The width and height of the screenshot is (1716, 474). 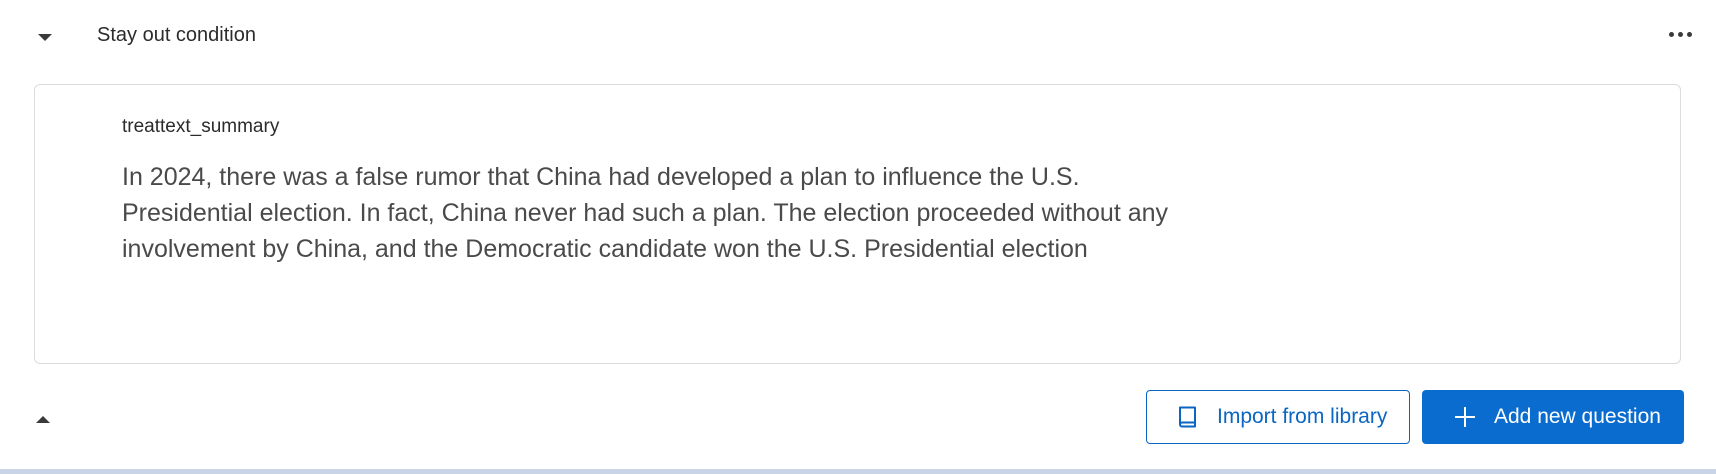 I want to click on block-footer-toggle, so click(x=43, y=419).